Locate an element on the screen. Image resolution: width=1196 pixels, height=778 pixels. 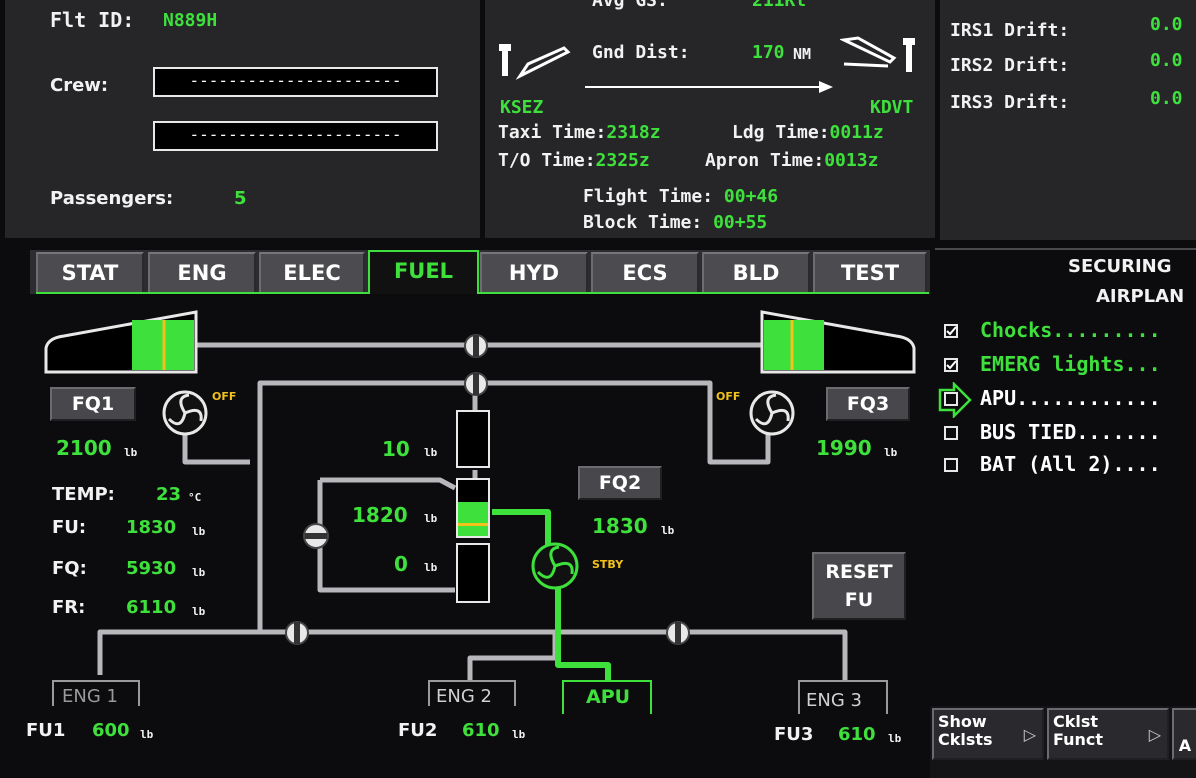
crossfeed-valve-mid-icon is located at coordinates (476, 384).